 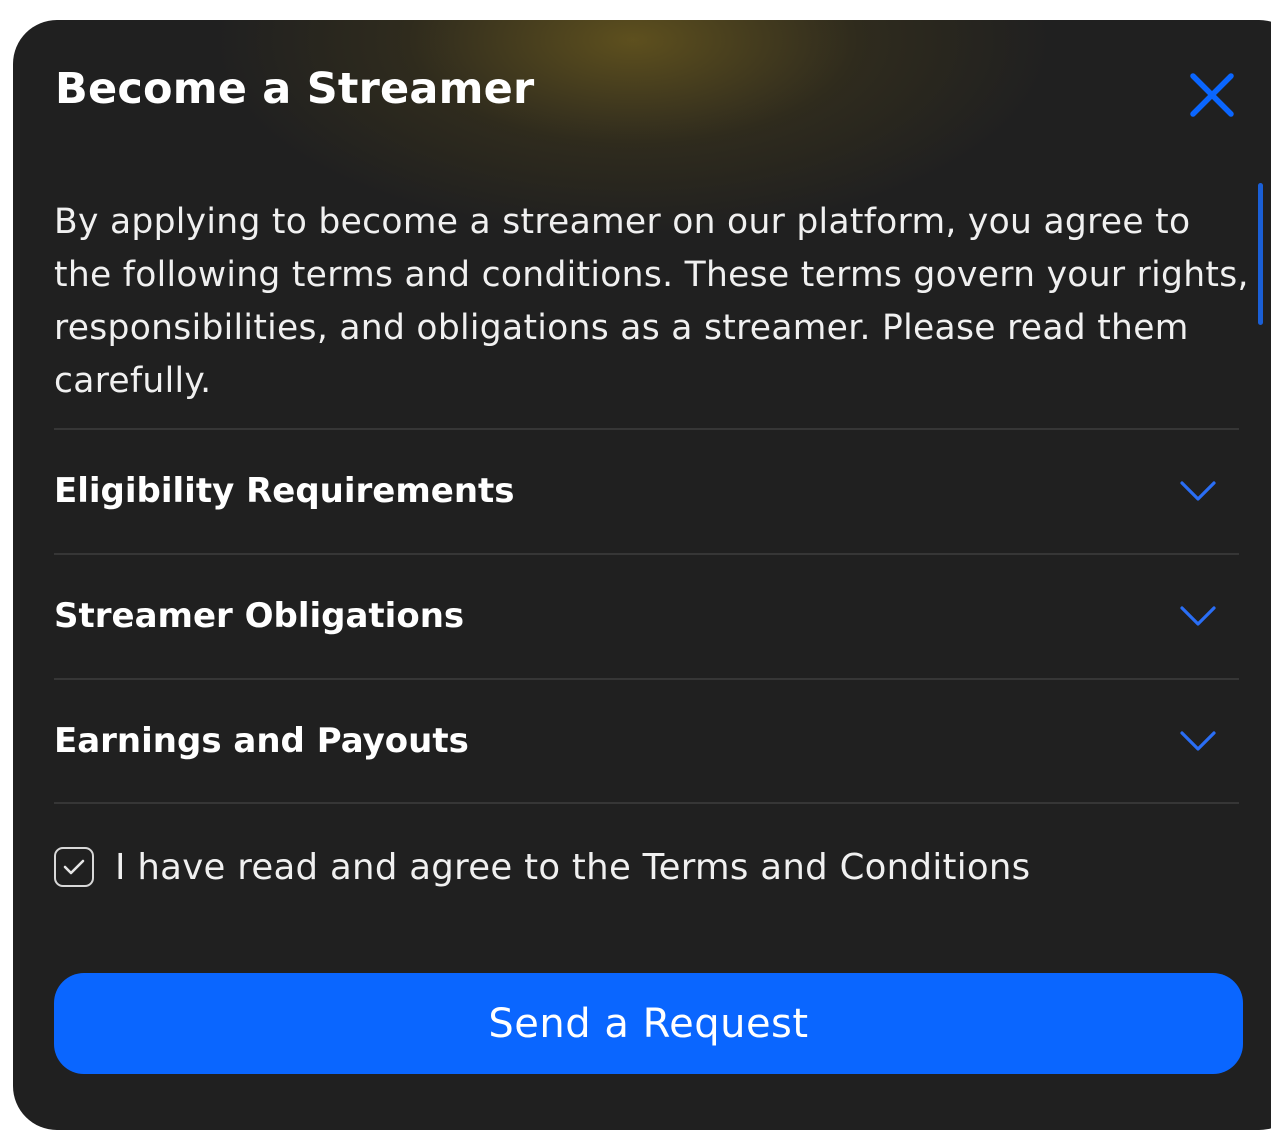 What do you see at coordinates (646, 803) in the screenshot?
I see `divider` at bounding box center [646, 803].